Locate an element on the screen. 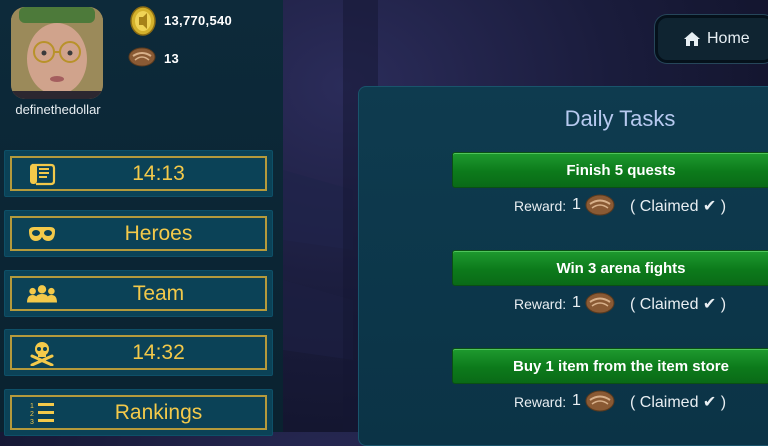 The height and width of the screenshot is (446, 768). gold-coin-icon is located at coordinates (143, 21).